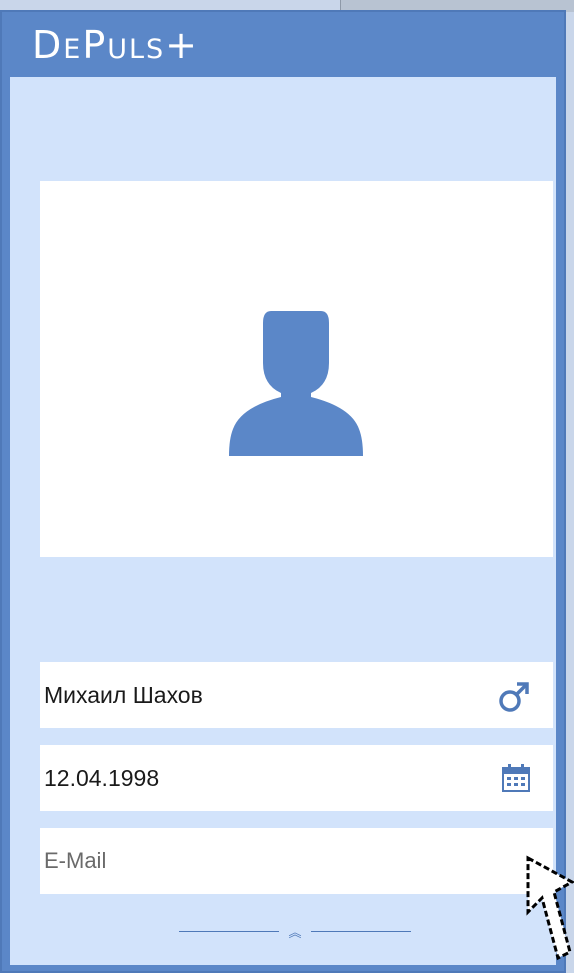  I want to click on chevron-up-icon: ︽, so click(295, 931).